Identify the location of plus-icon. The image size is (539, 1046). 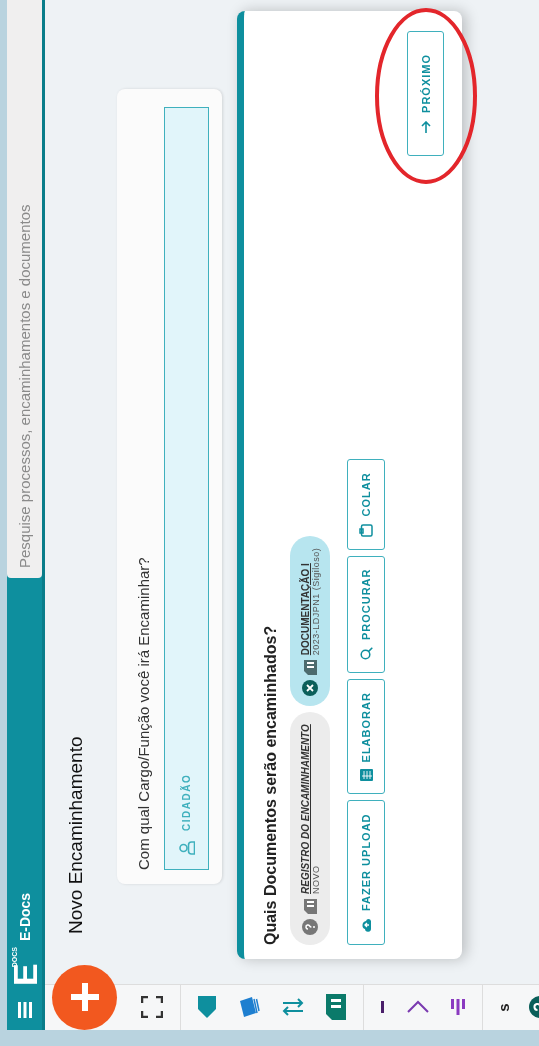
(84, 997).